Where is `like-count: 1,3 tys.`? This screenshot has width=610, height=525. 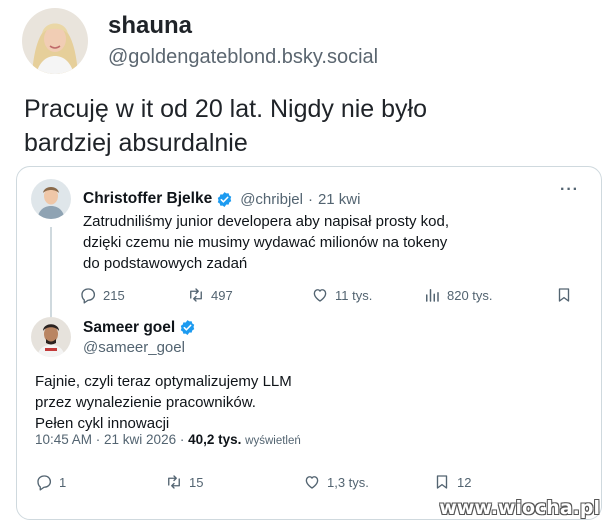 like-count: 1,3 tys. is located at coordinates (348, 482).